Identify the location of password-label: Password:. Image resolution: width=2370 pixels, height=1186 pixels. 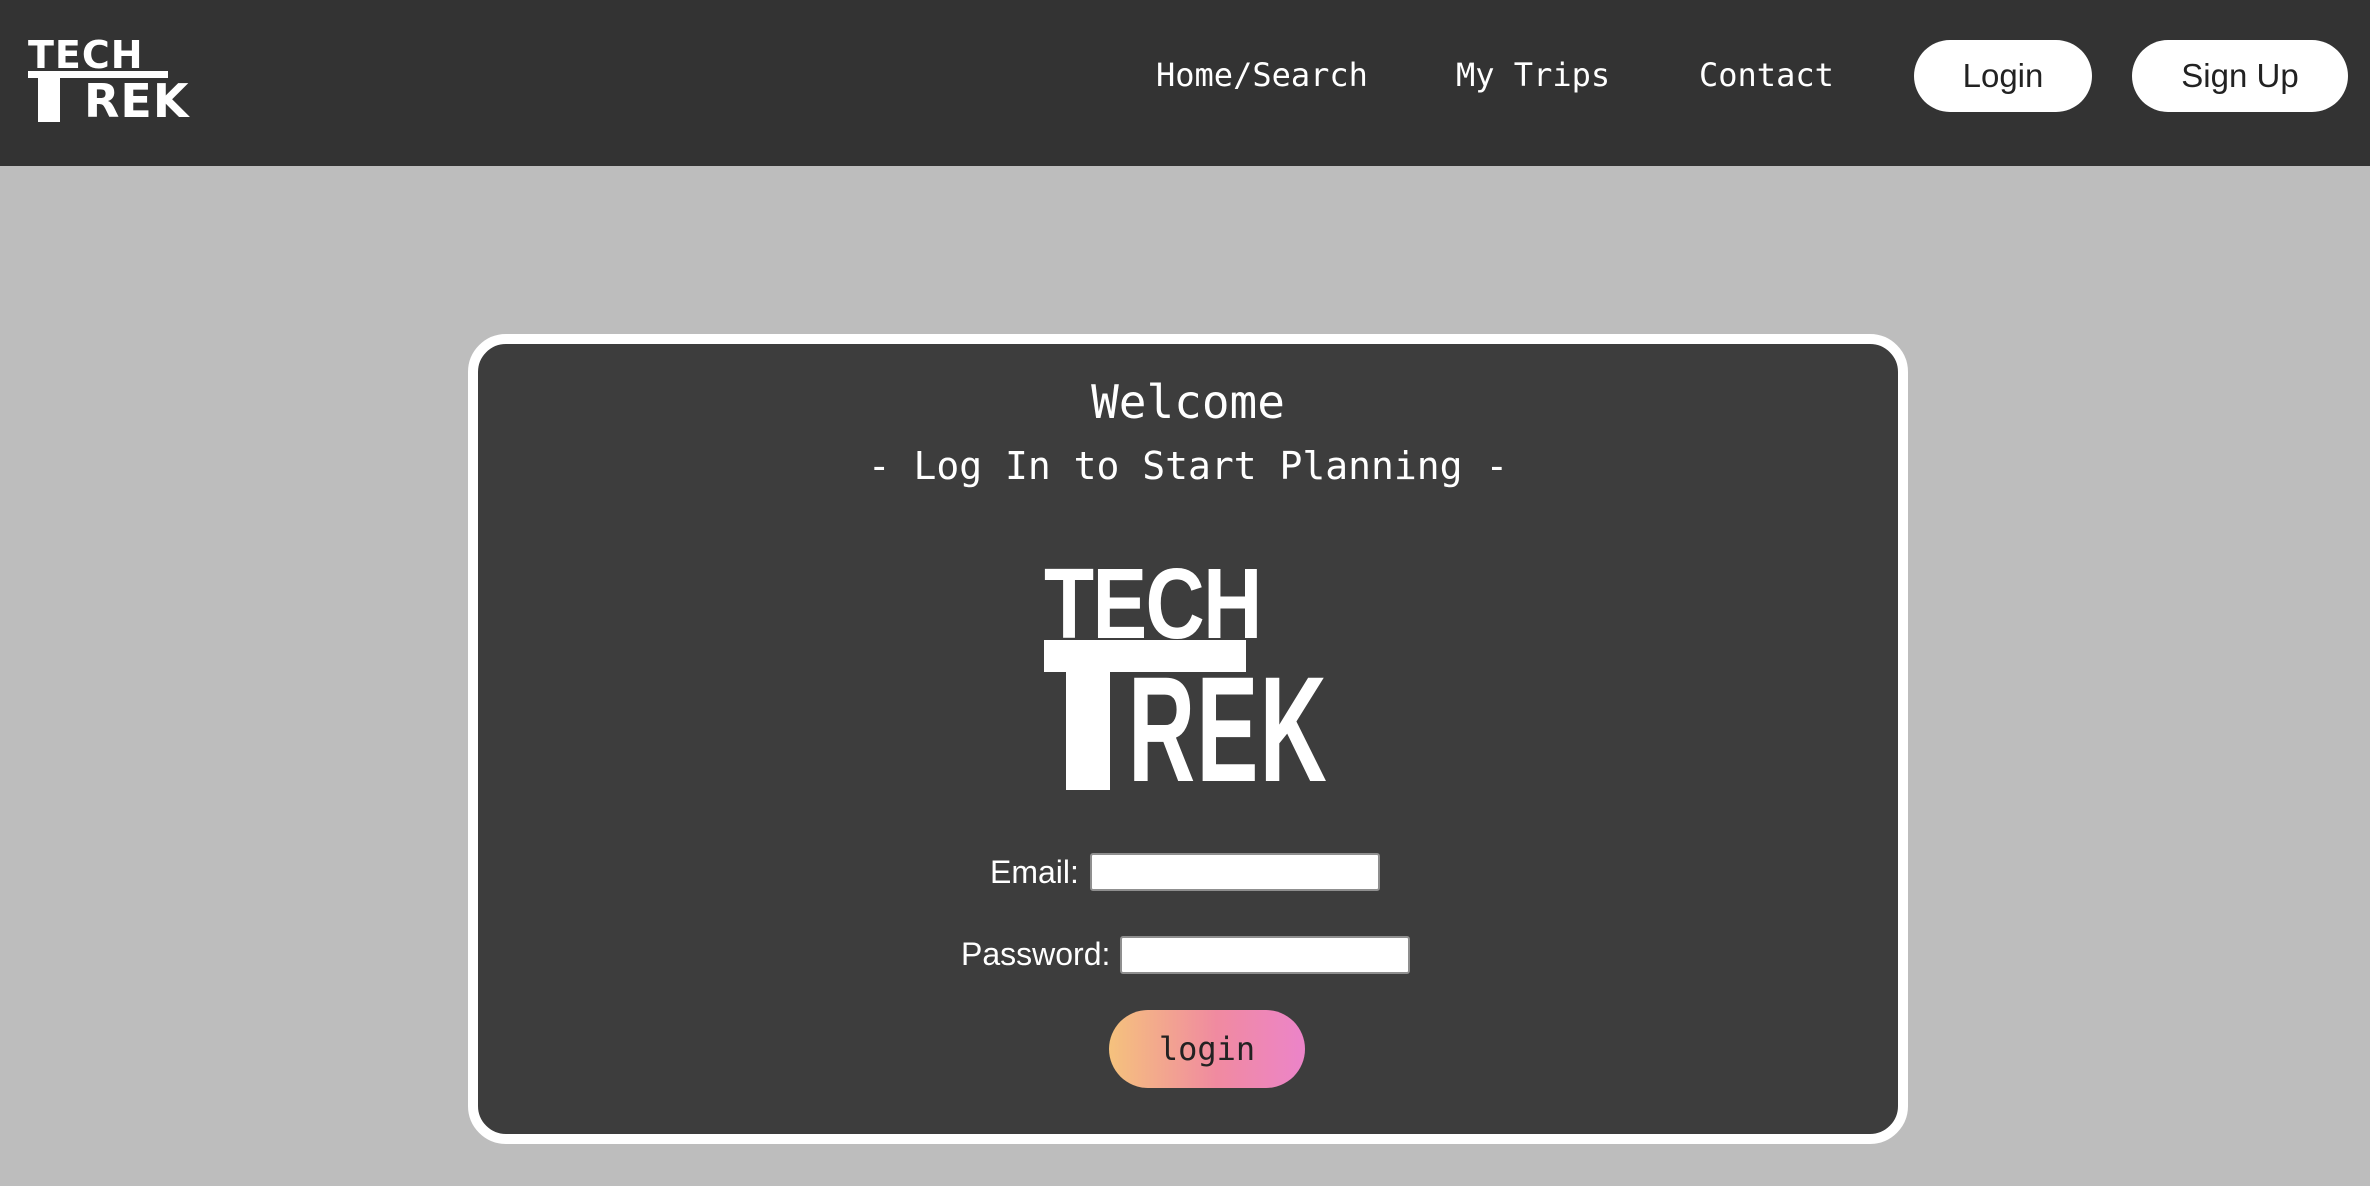
(1036, 954).